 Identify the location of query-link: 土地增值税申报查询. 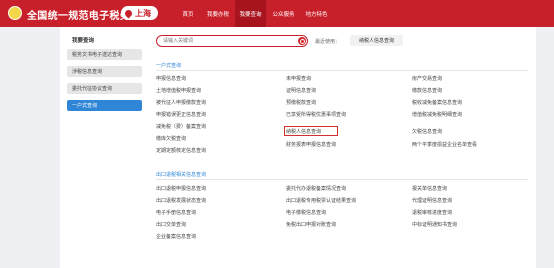
(178, 90).